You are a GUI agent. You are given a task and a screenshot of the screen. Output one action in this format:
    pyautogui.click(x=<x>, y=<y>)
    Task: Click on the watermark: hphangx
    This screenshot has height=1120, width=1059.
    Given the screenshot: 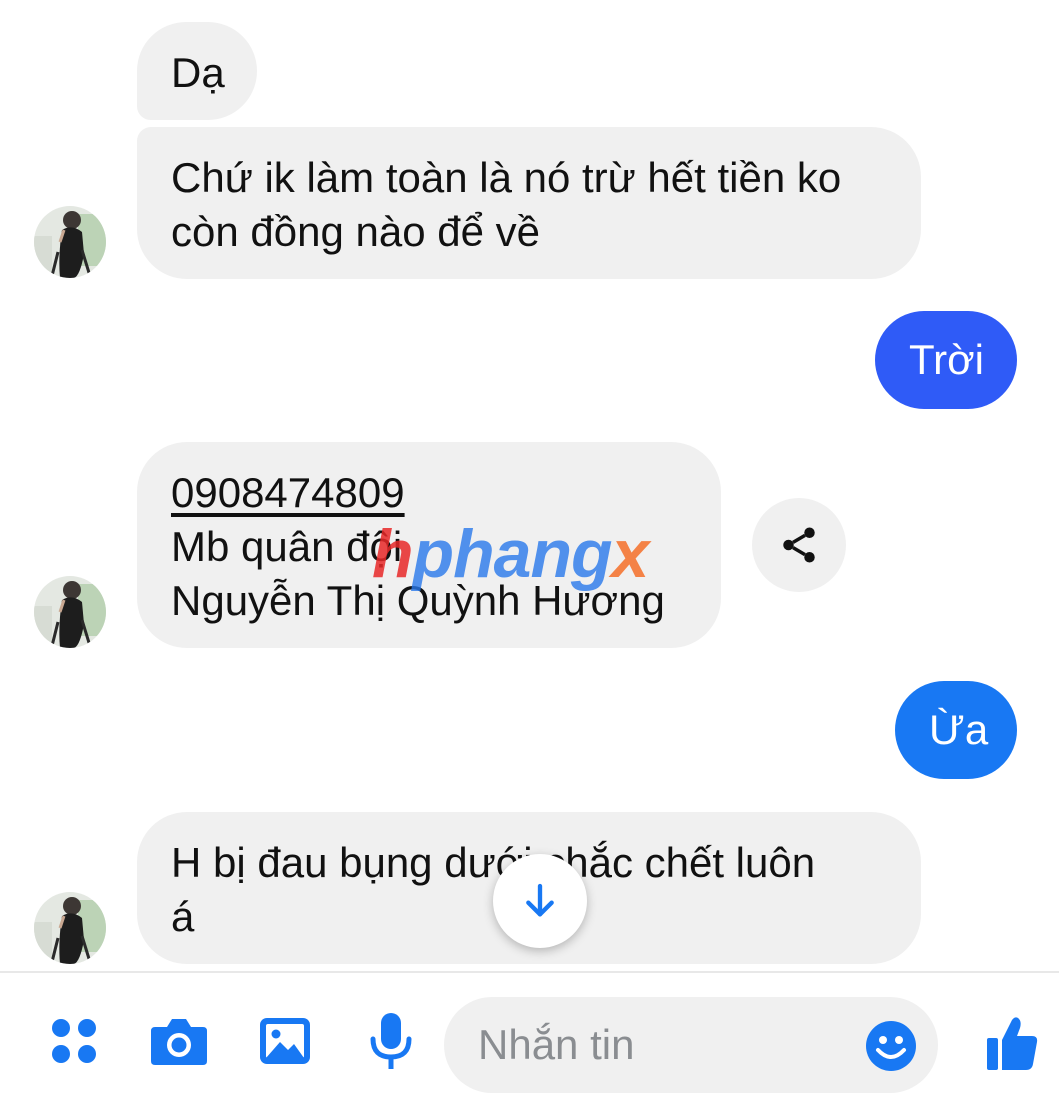 What is the action you would take?
    pyautogui.click(x=511, y=554)
    